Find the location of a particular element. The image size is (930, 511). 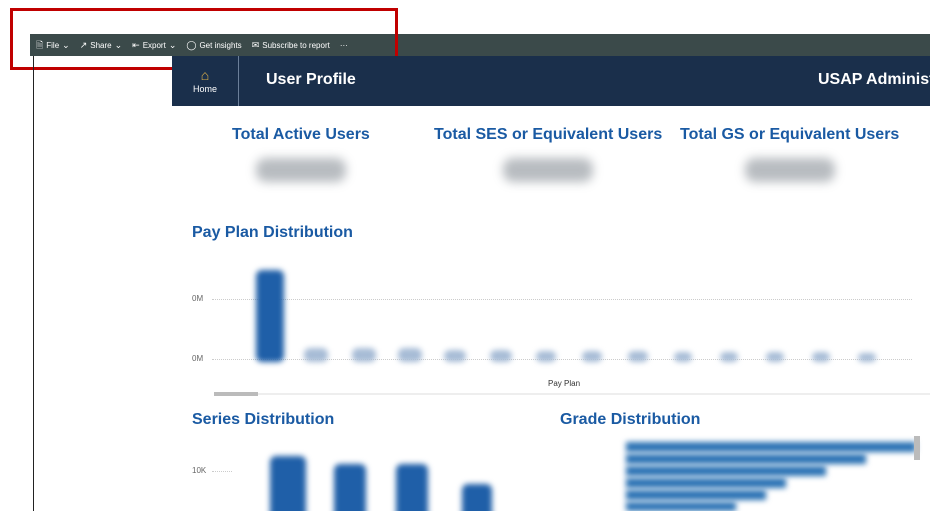

grade-title: Grade Distribution is located at coordinates (630, 419).